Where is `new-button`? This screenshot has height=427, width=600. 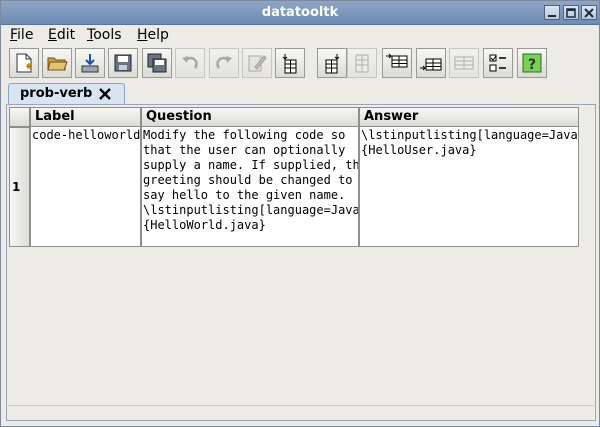 new-button is located at coordinates (24, 63).